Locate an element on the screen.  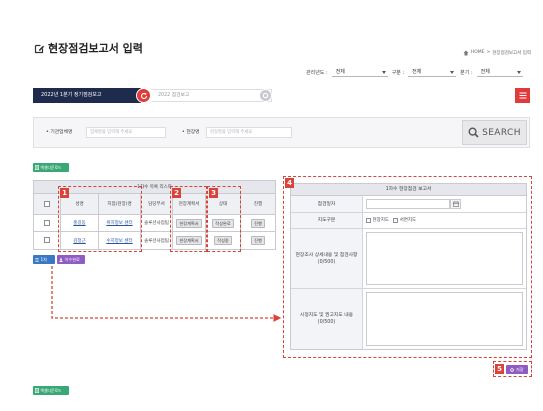
search-icon is located at coordinates (473, 132).